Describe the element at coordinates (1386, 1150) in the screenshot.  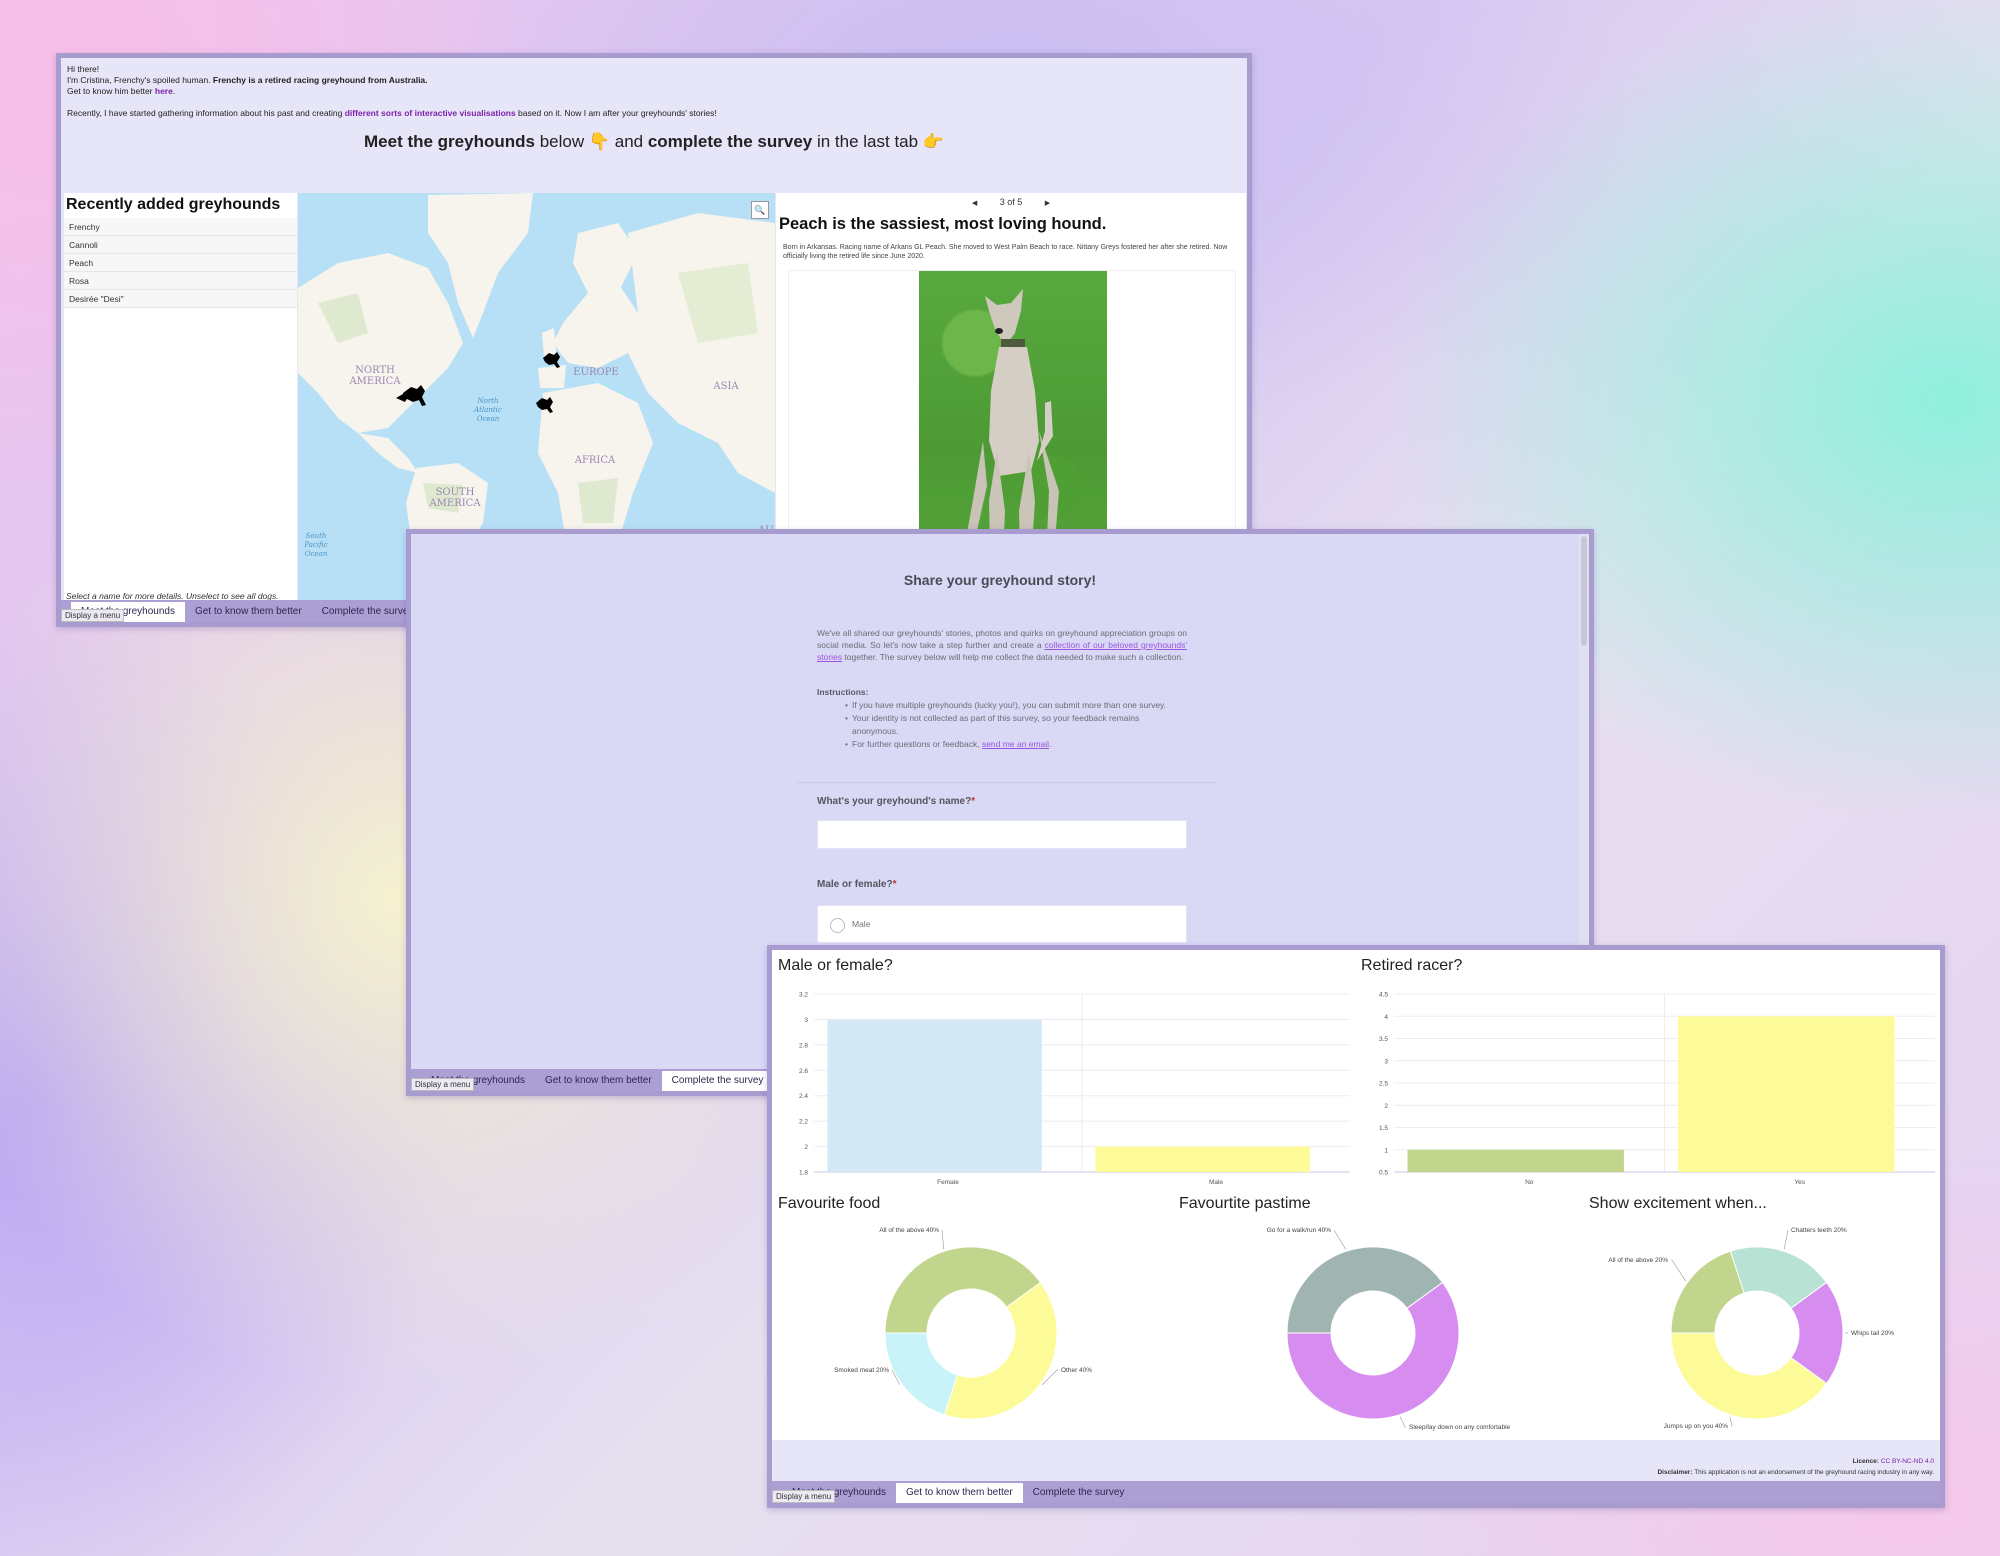
I see `y-tick-label: 1` at that location.